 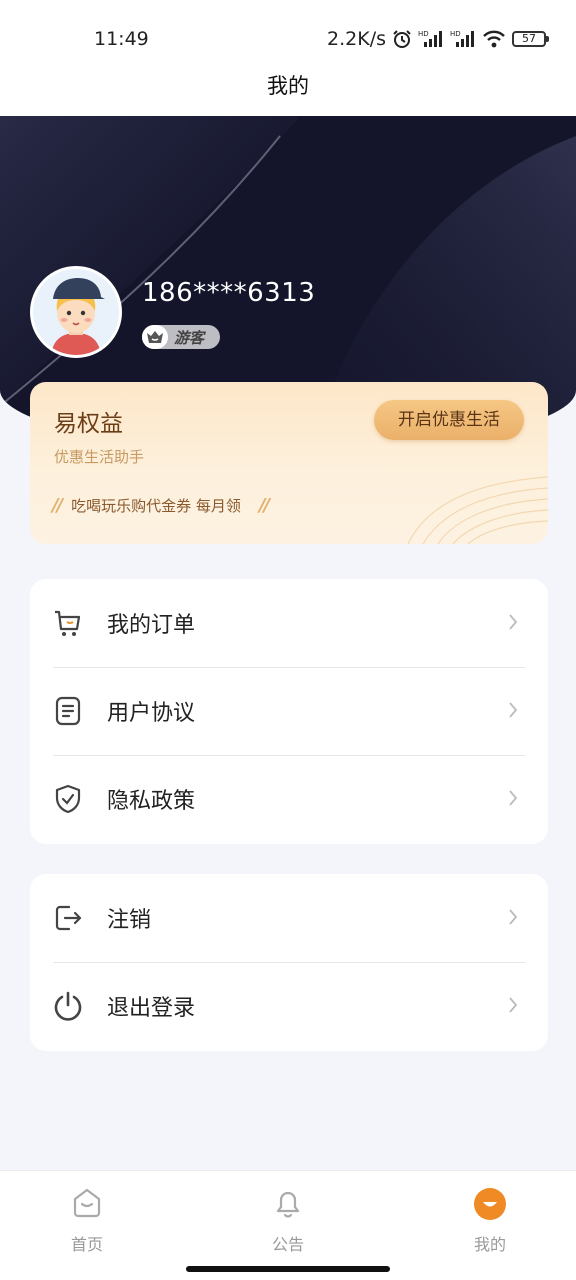 What do you see at coordinates (156, 506) in the screenshot?
I see `benefit-slogan-text: 吃喝玩乐购代金券 每月领` at bounding box center [156, 506].